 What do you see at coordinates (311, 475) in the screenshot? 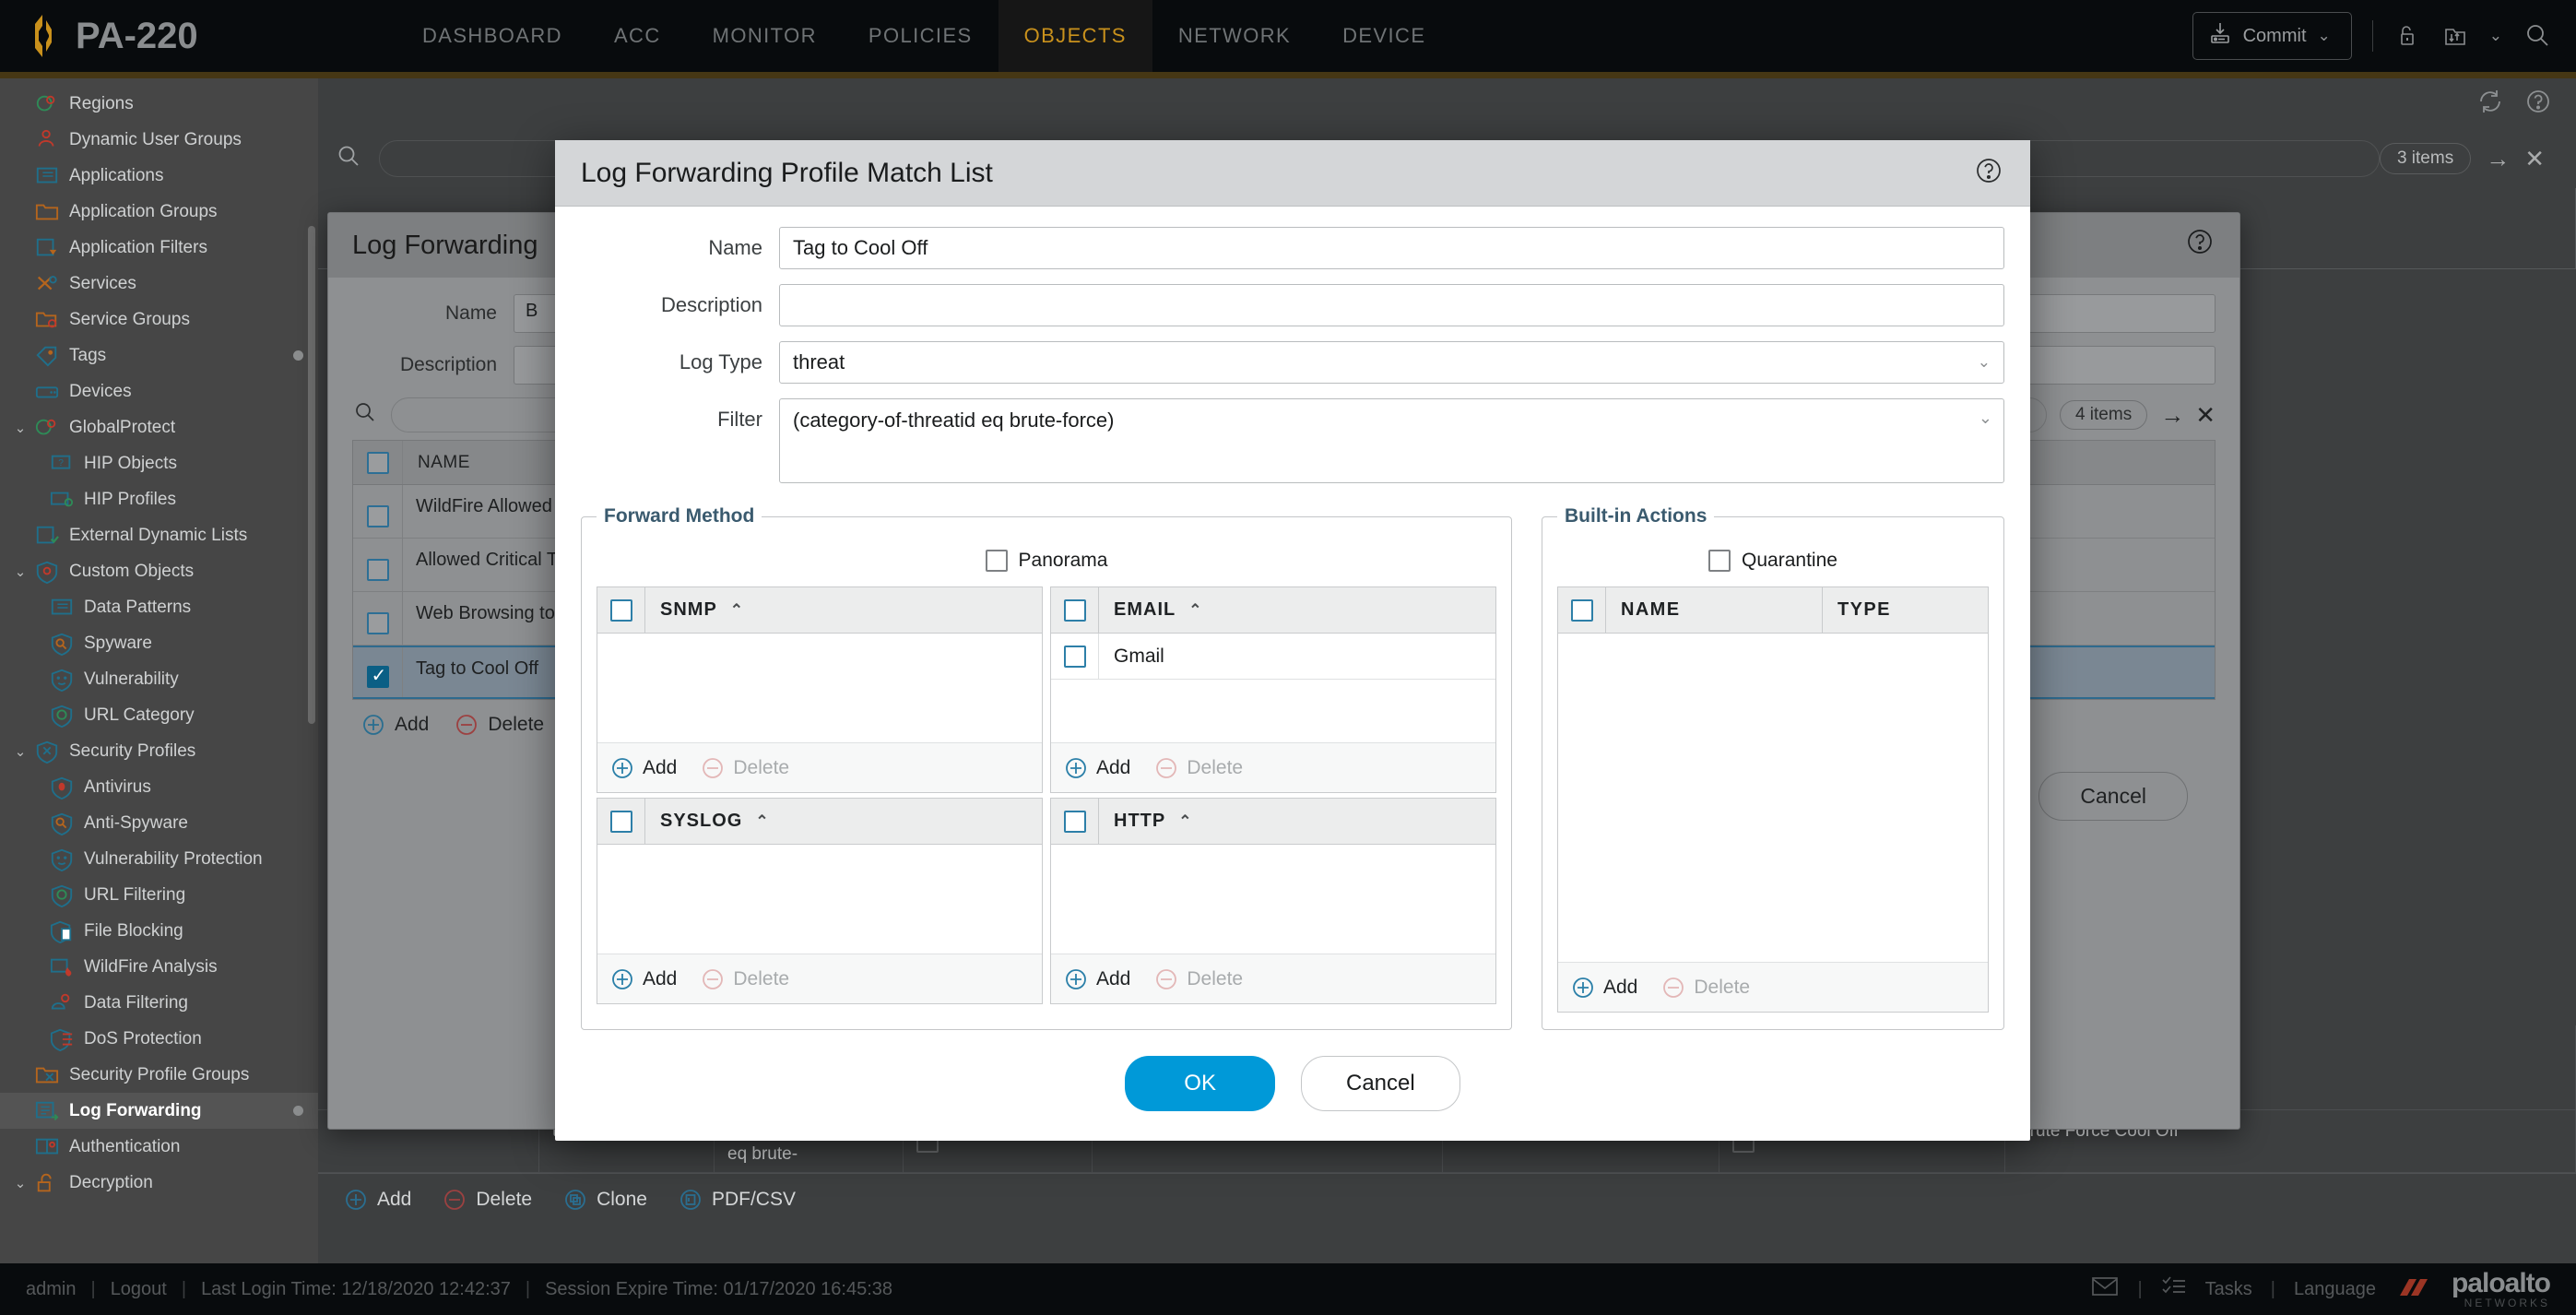
I see `sidebar-scrollbar` at bounding box center [311, 475].